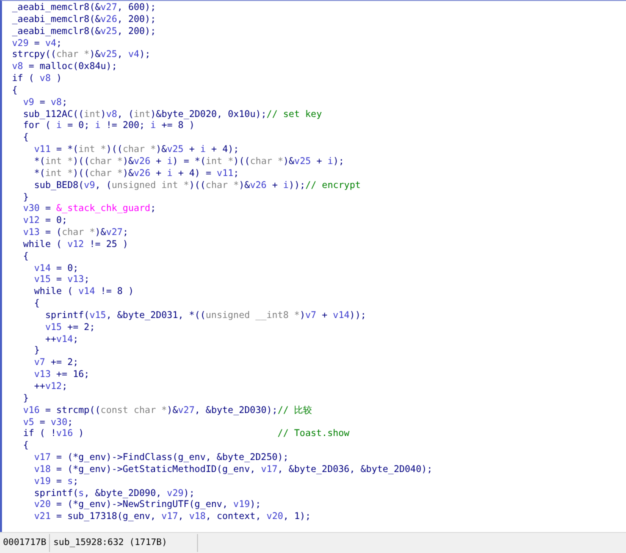 The height and width of the screenshot is (553, 626). Describe the element at coordinates (205, 316) in the screenshot. I see `code-line: sprintf(v15, &byte_2D031, *((unsigned __int8 *)v7 + v14));` at that location.